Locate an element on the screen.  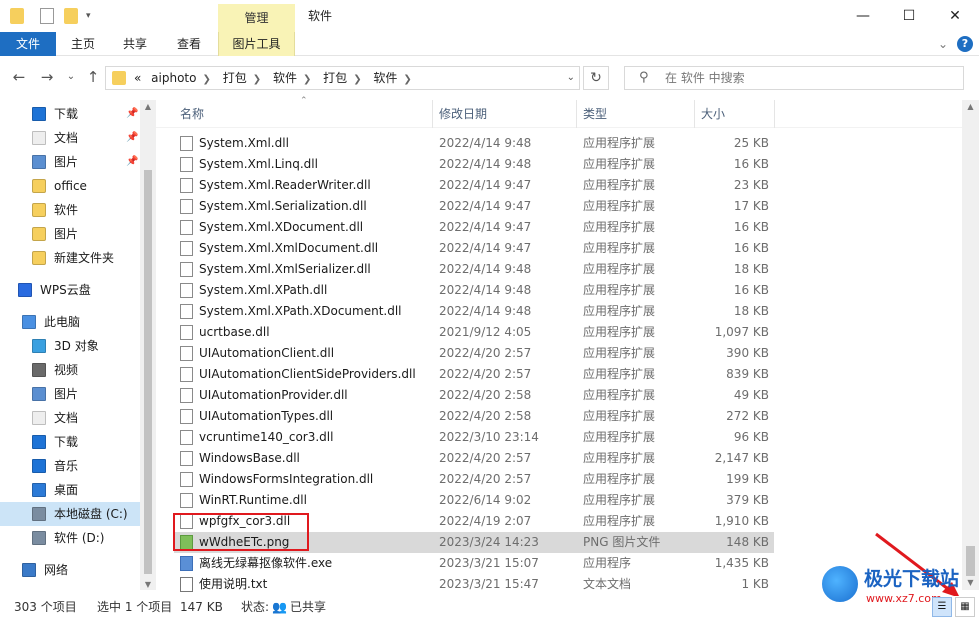
share-status: 已共享 is located at coordinates (308, 607).